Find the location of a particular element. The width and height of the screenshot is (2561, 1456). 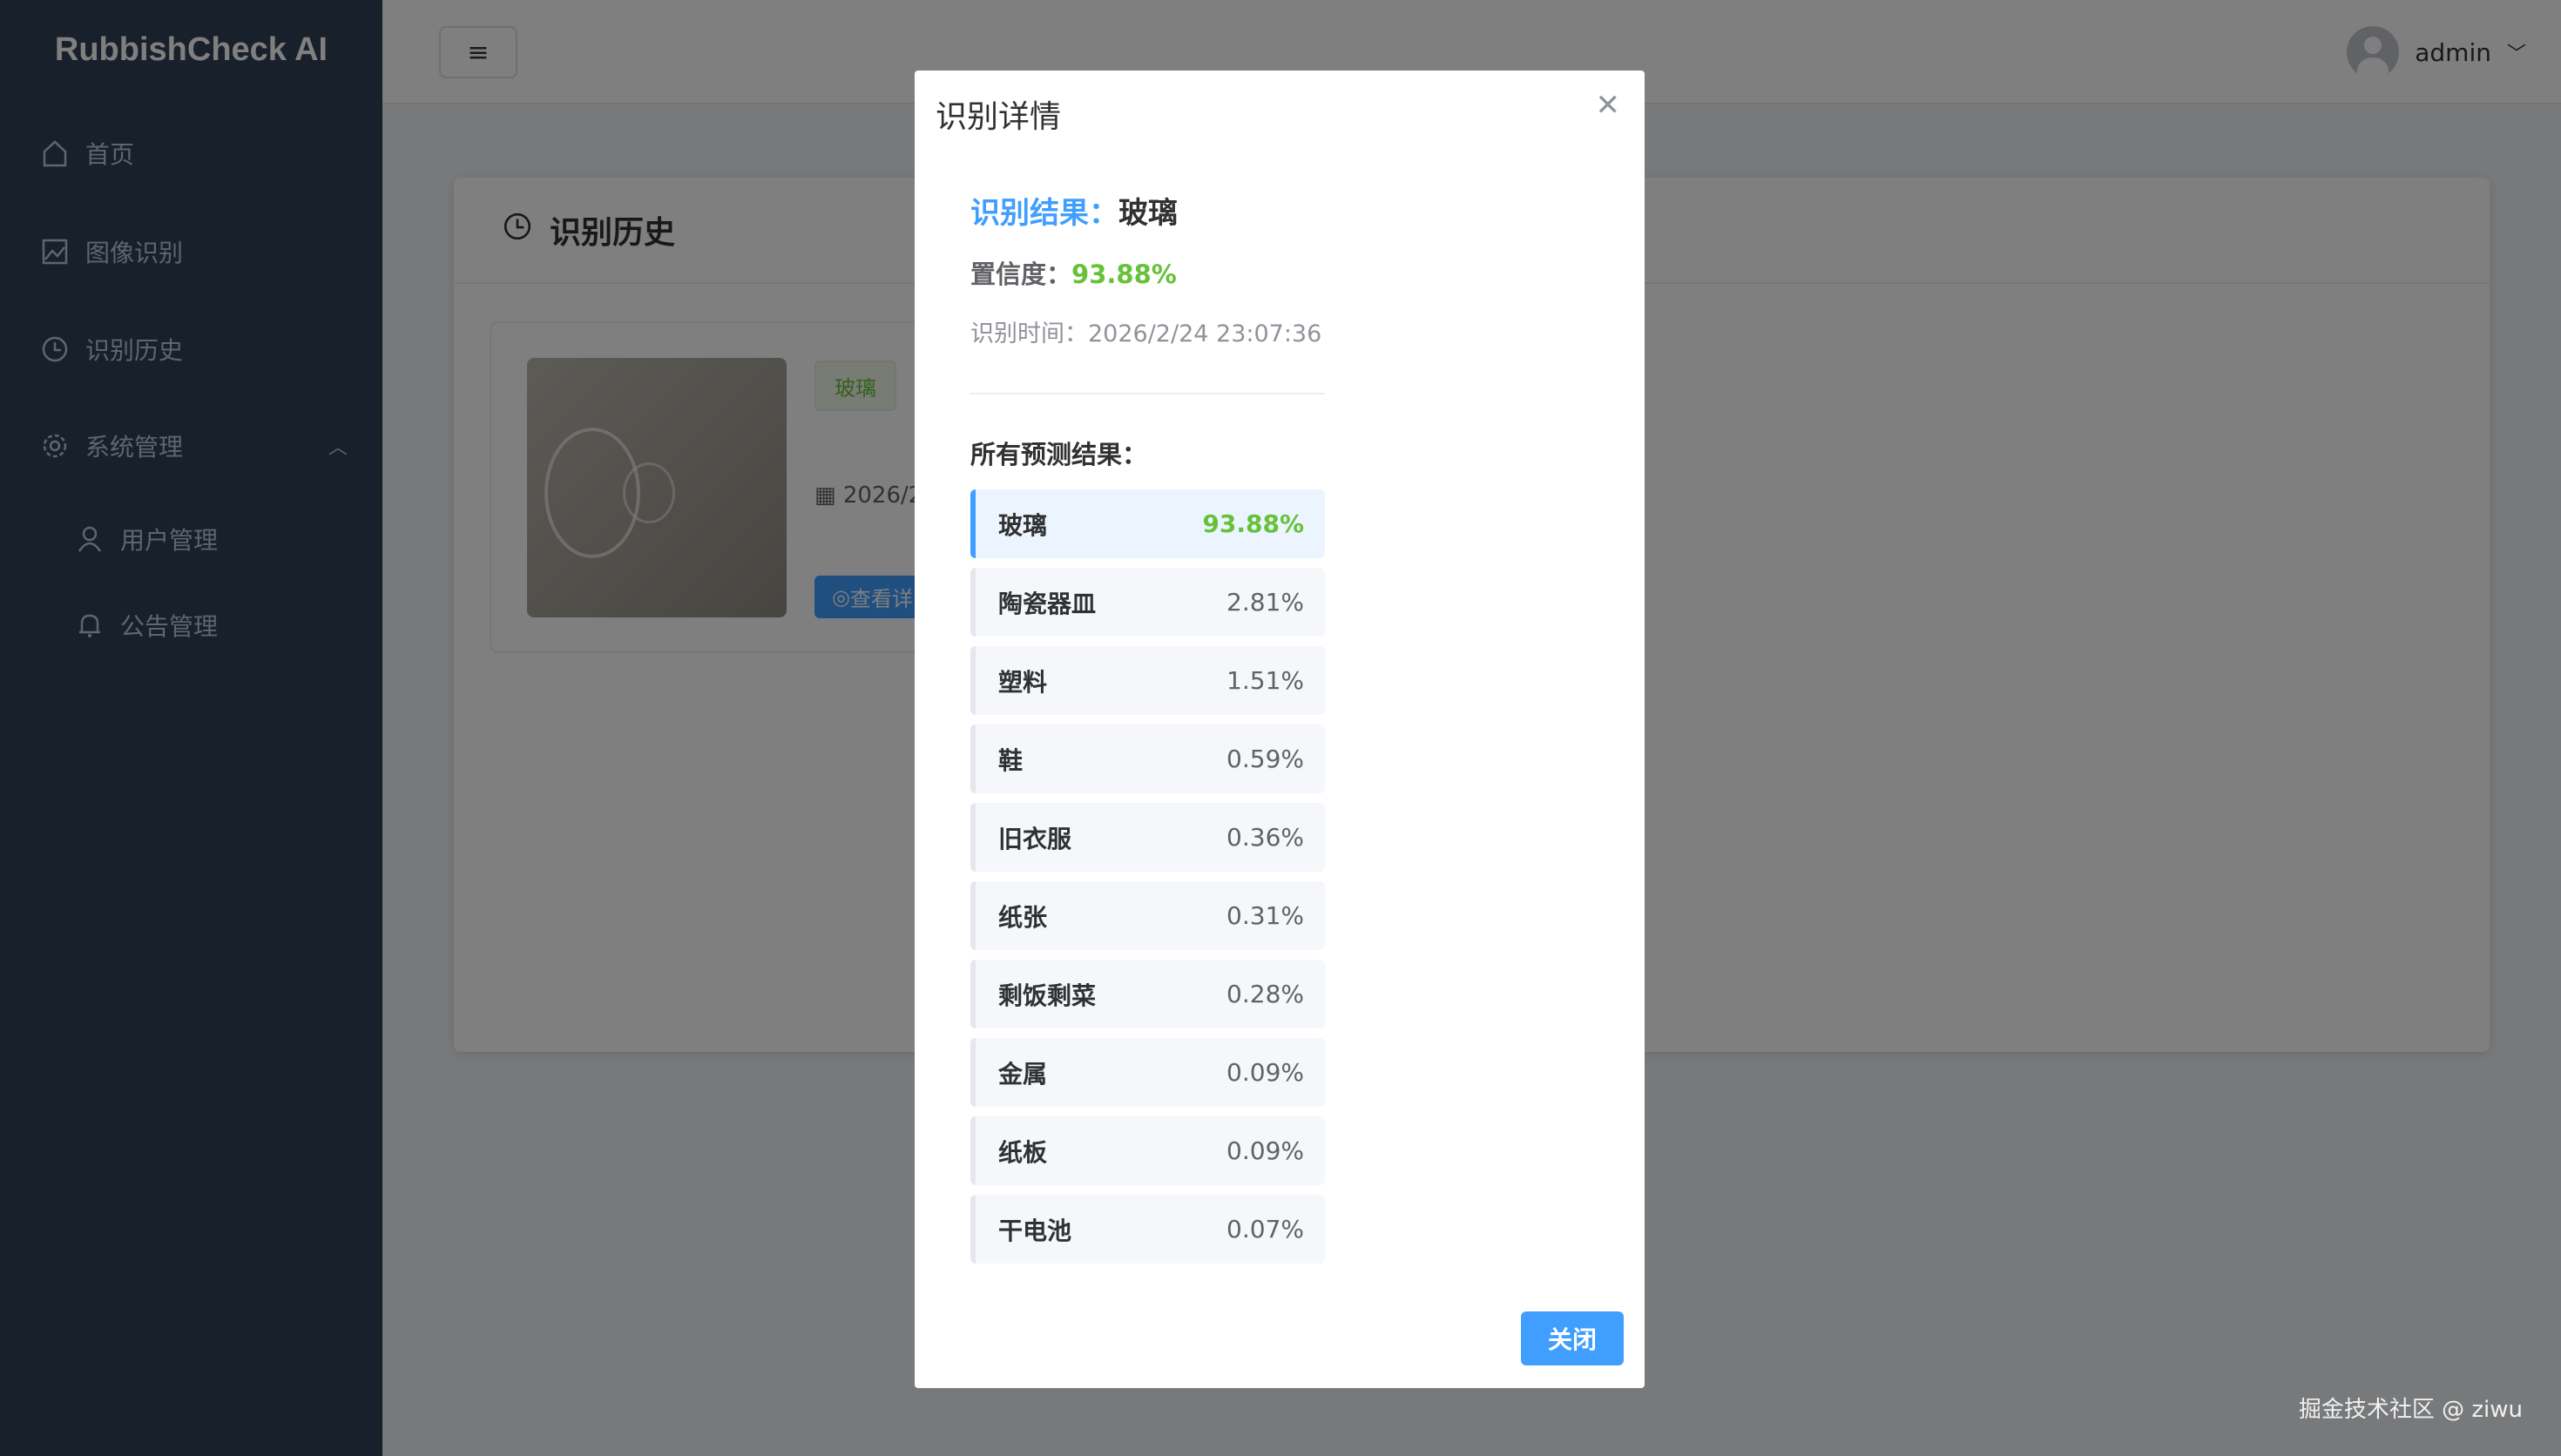

prediction-name: 纸张 is located at coordinates (1023, 917).